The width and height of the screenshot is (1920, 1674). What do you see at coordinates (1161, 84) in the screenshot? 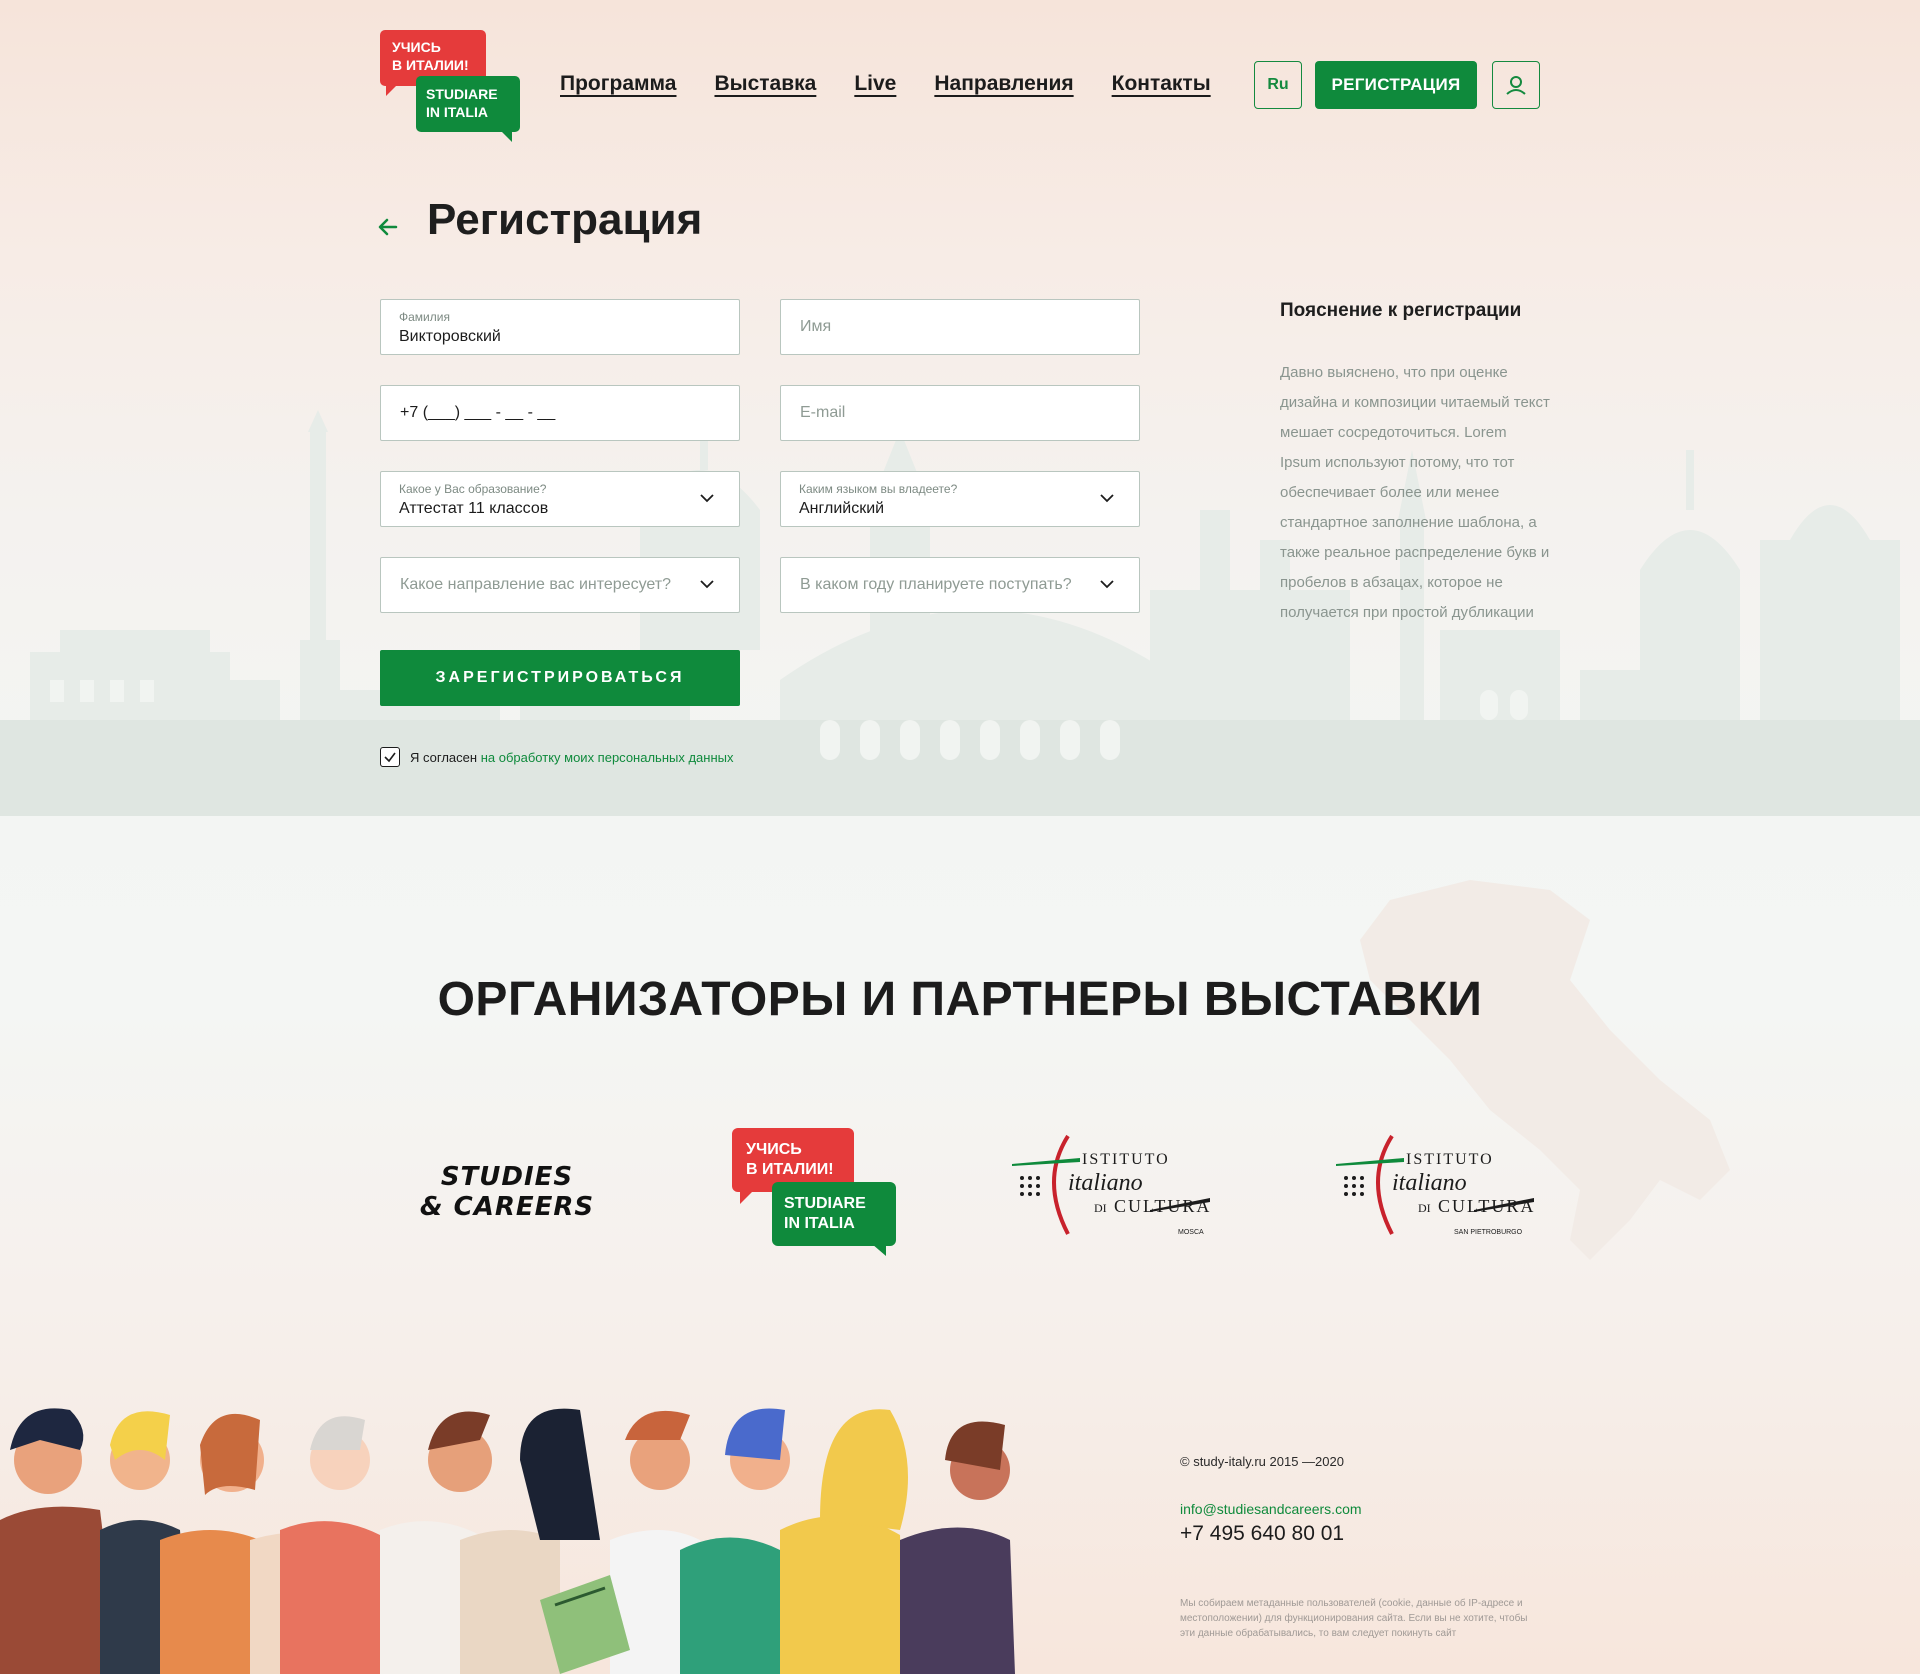
I see `nav-link-contacts: Контакты` at bounding box center [1161, 84].